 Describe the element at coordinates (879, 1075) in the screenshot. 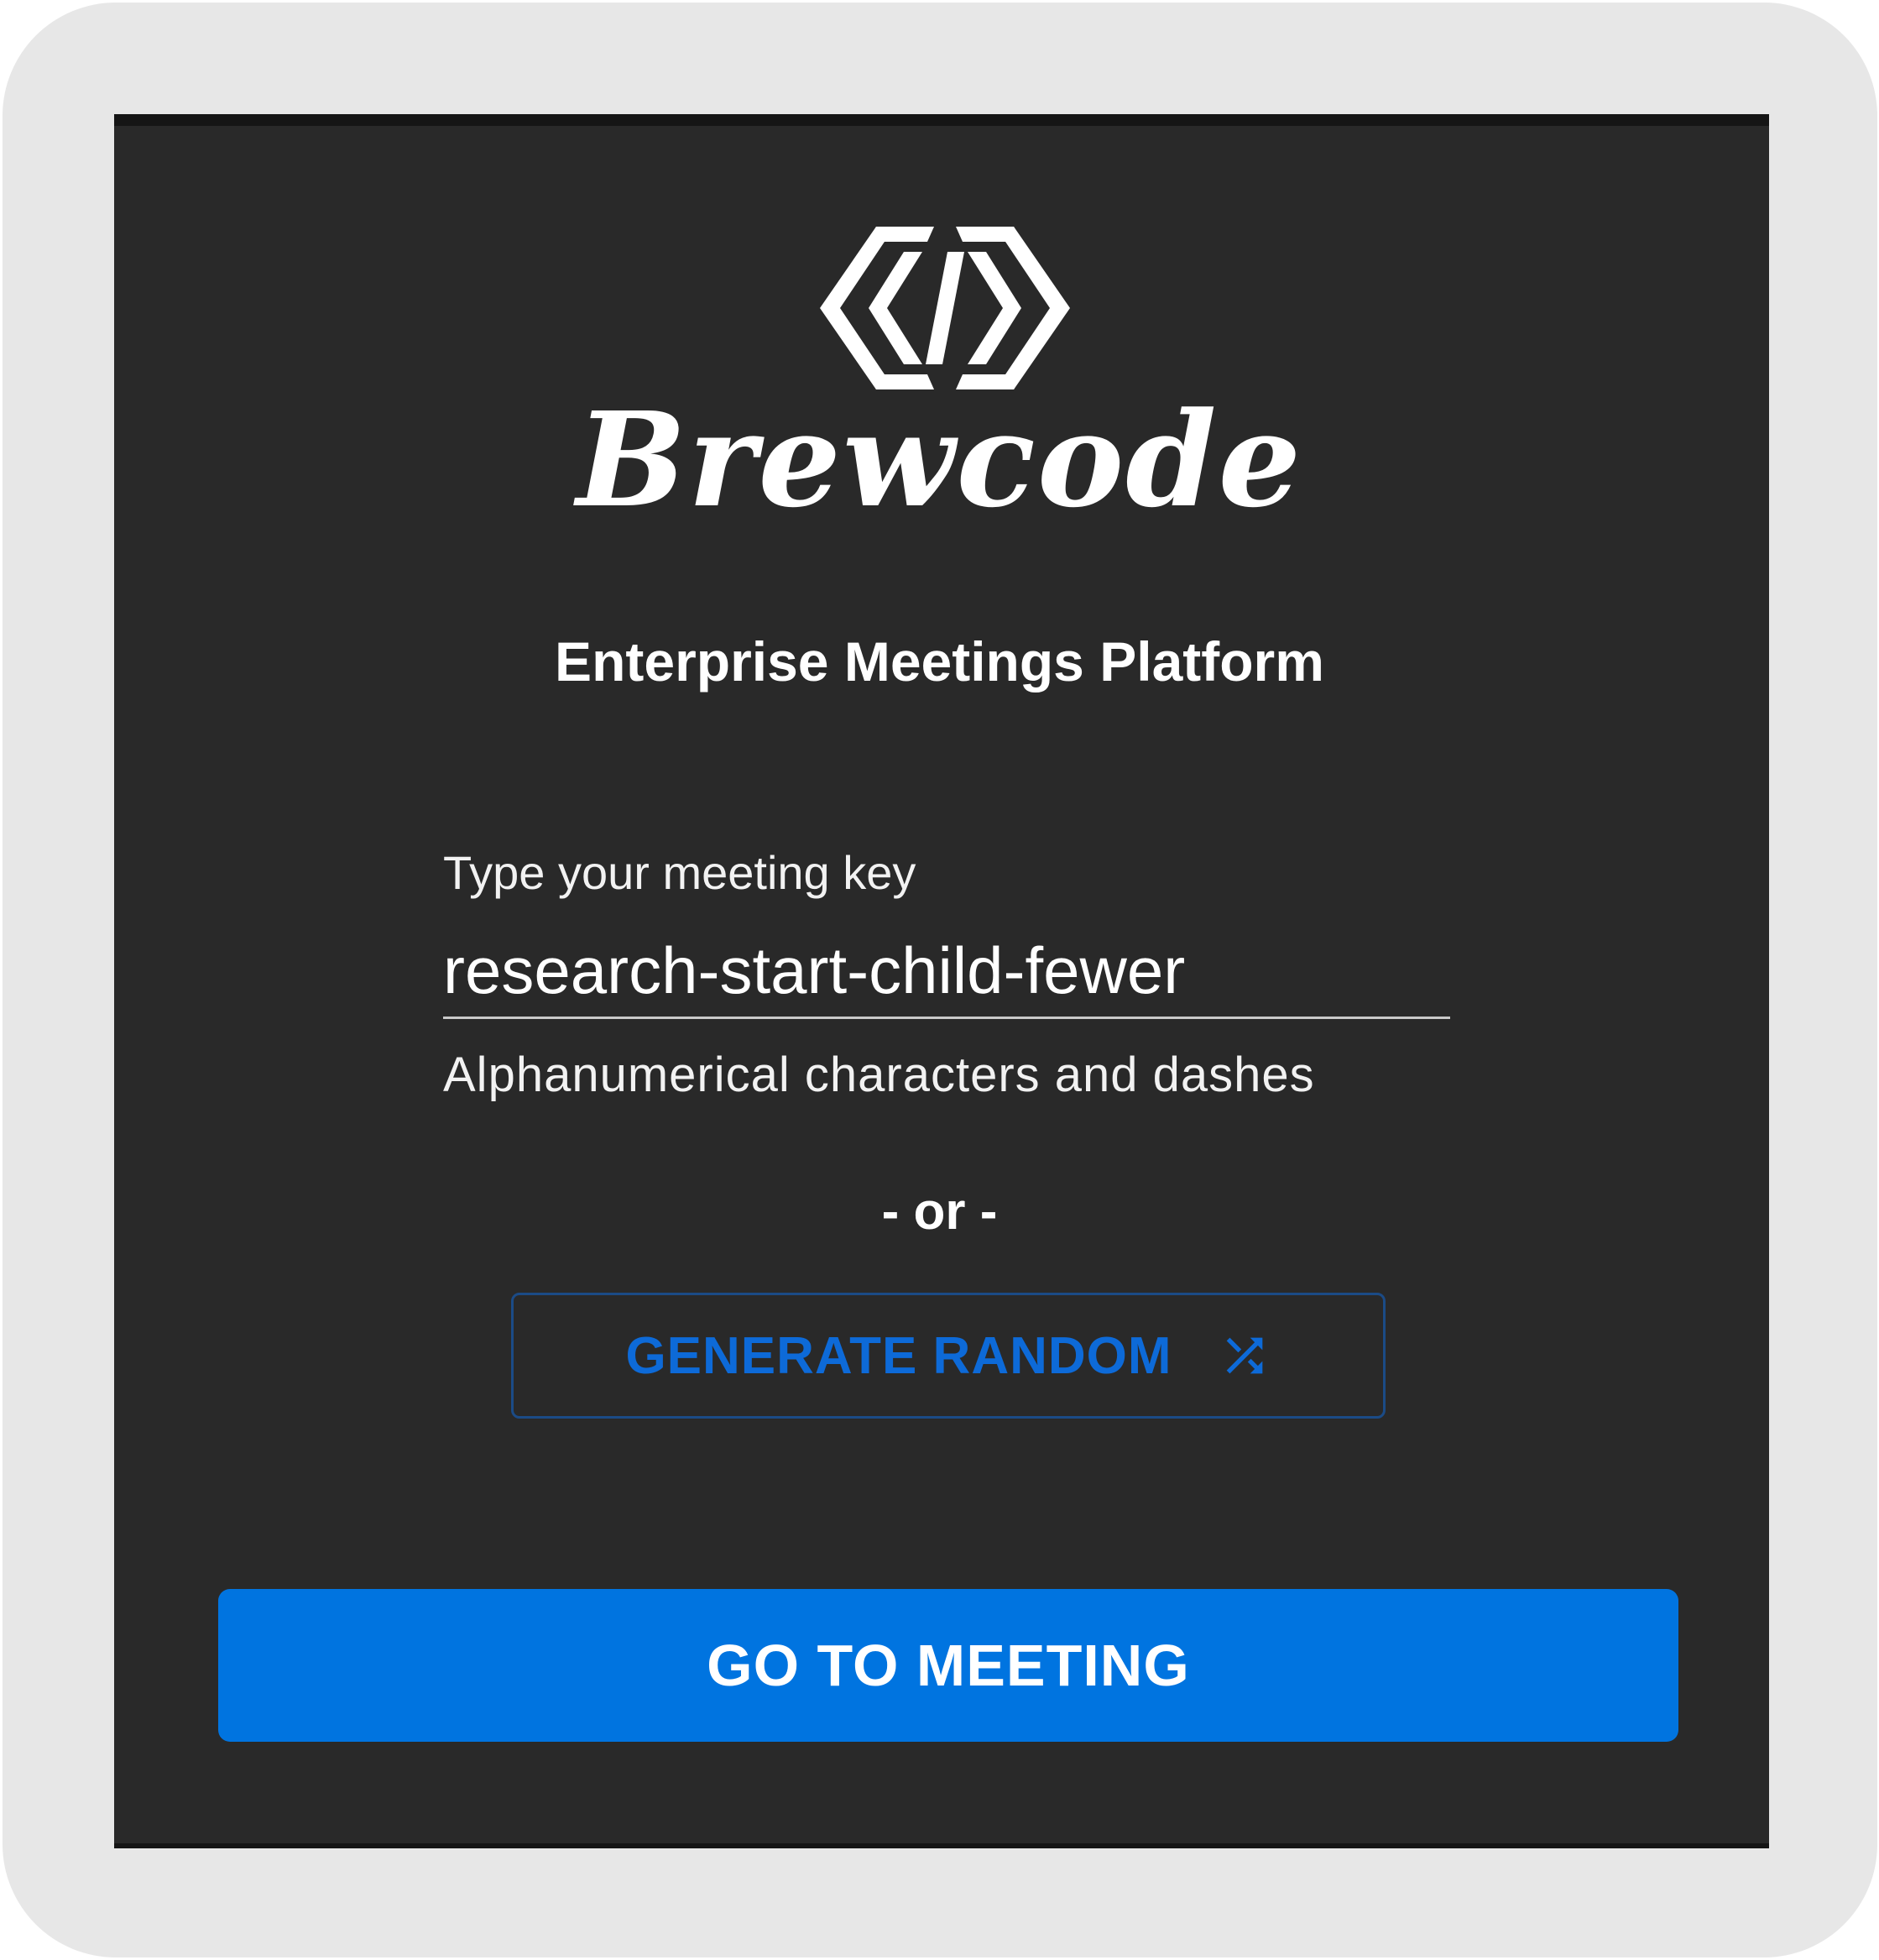

I see `meeting-key-hint: Alphanumerical characters and dashes` at that location.